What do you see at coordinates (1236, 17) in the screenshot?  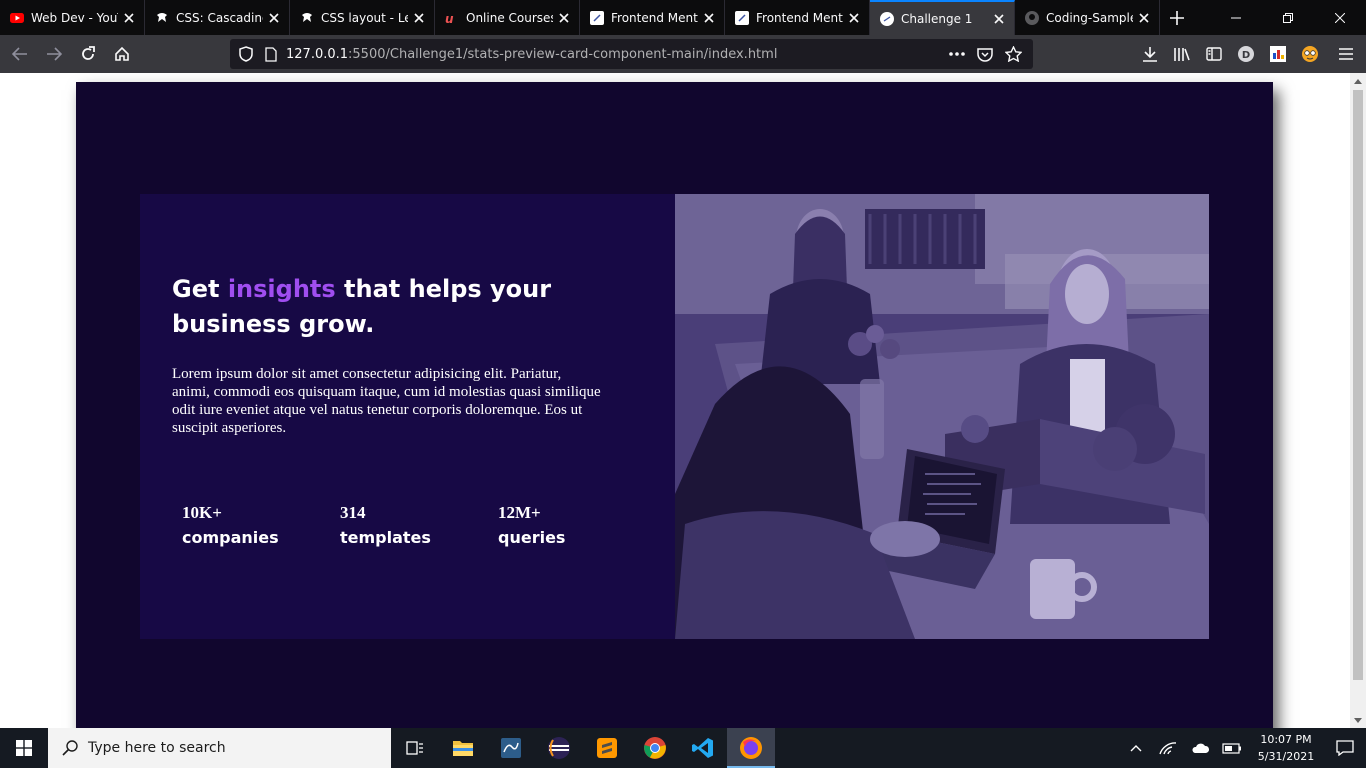 I see `minimize-button` at bounding box center [1236, 17].